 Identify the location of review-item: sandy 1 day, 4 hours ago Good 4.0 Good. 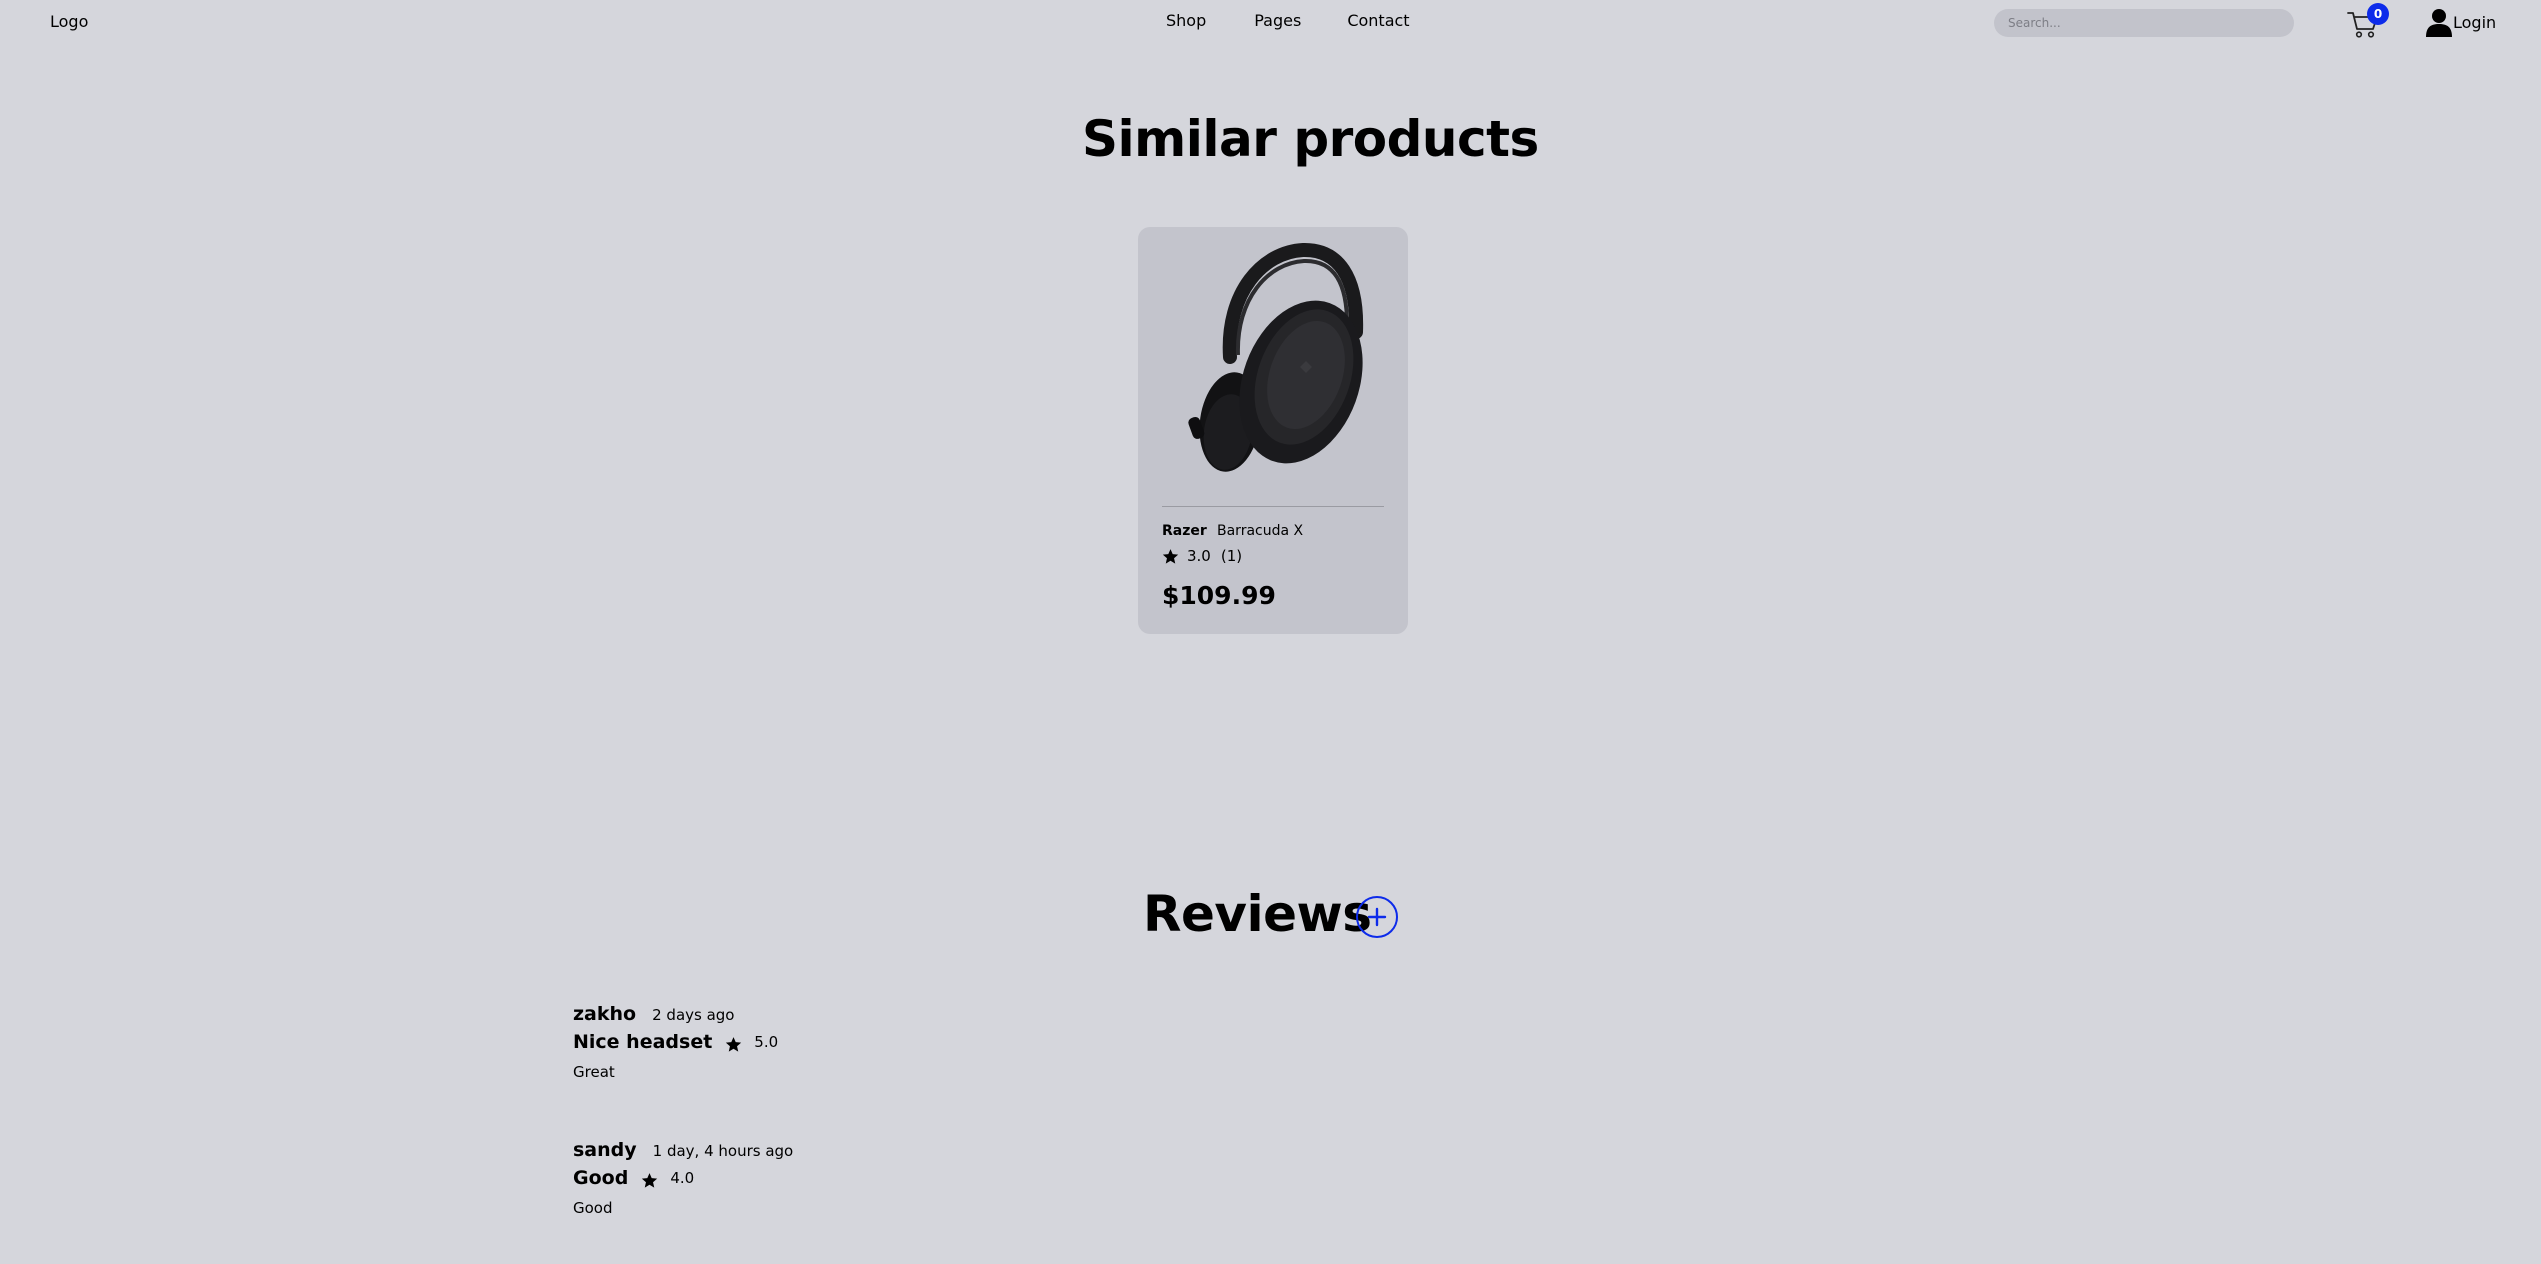
(683, 1178).